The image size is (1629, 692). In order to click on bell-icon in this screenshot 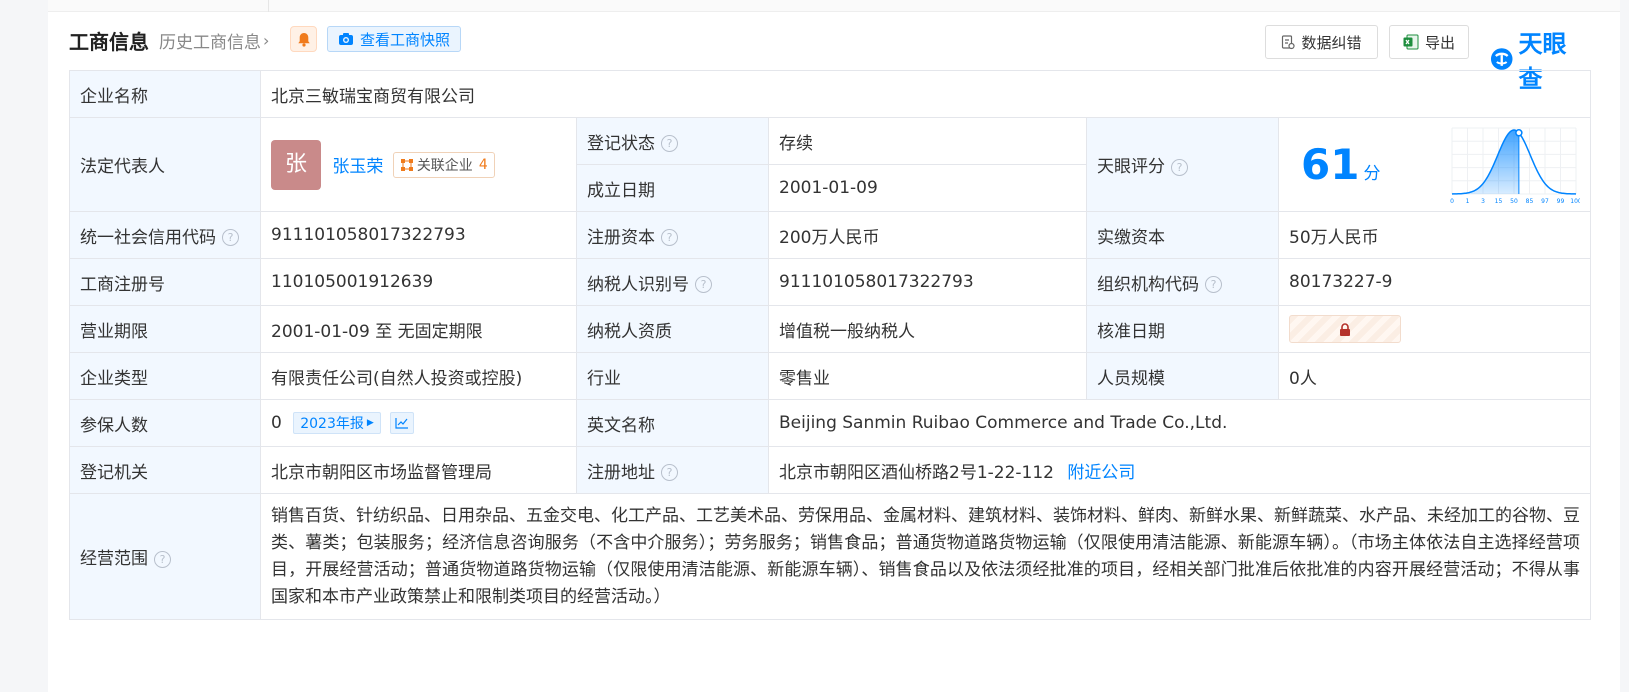, I will do `click(303, 39)`.